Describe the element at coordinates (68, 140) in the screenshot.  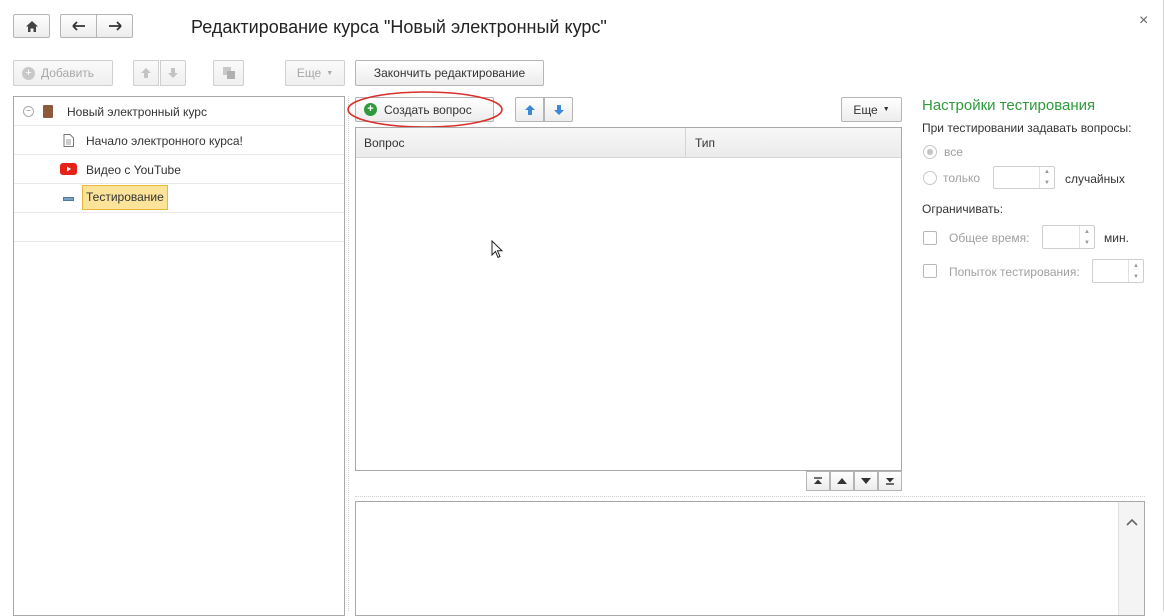
I see `document-icon` at that location.